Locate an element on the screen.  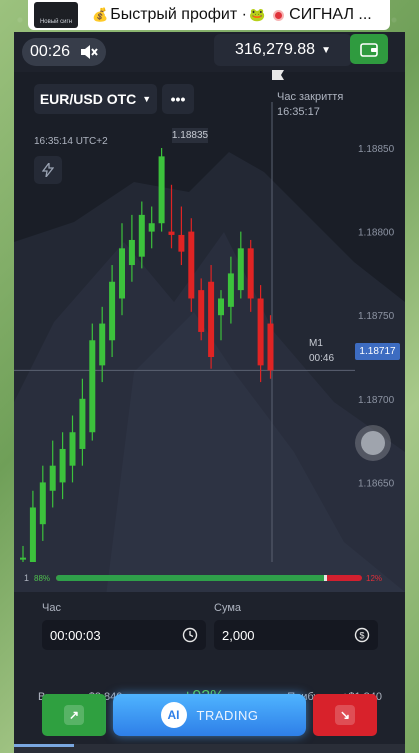
timeframe-label: M1 is located at coordinates (316, 343).